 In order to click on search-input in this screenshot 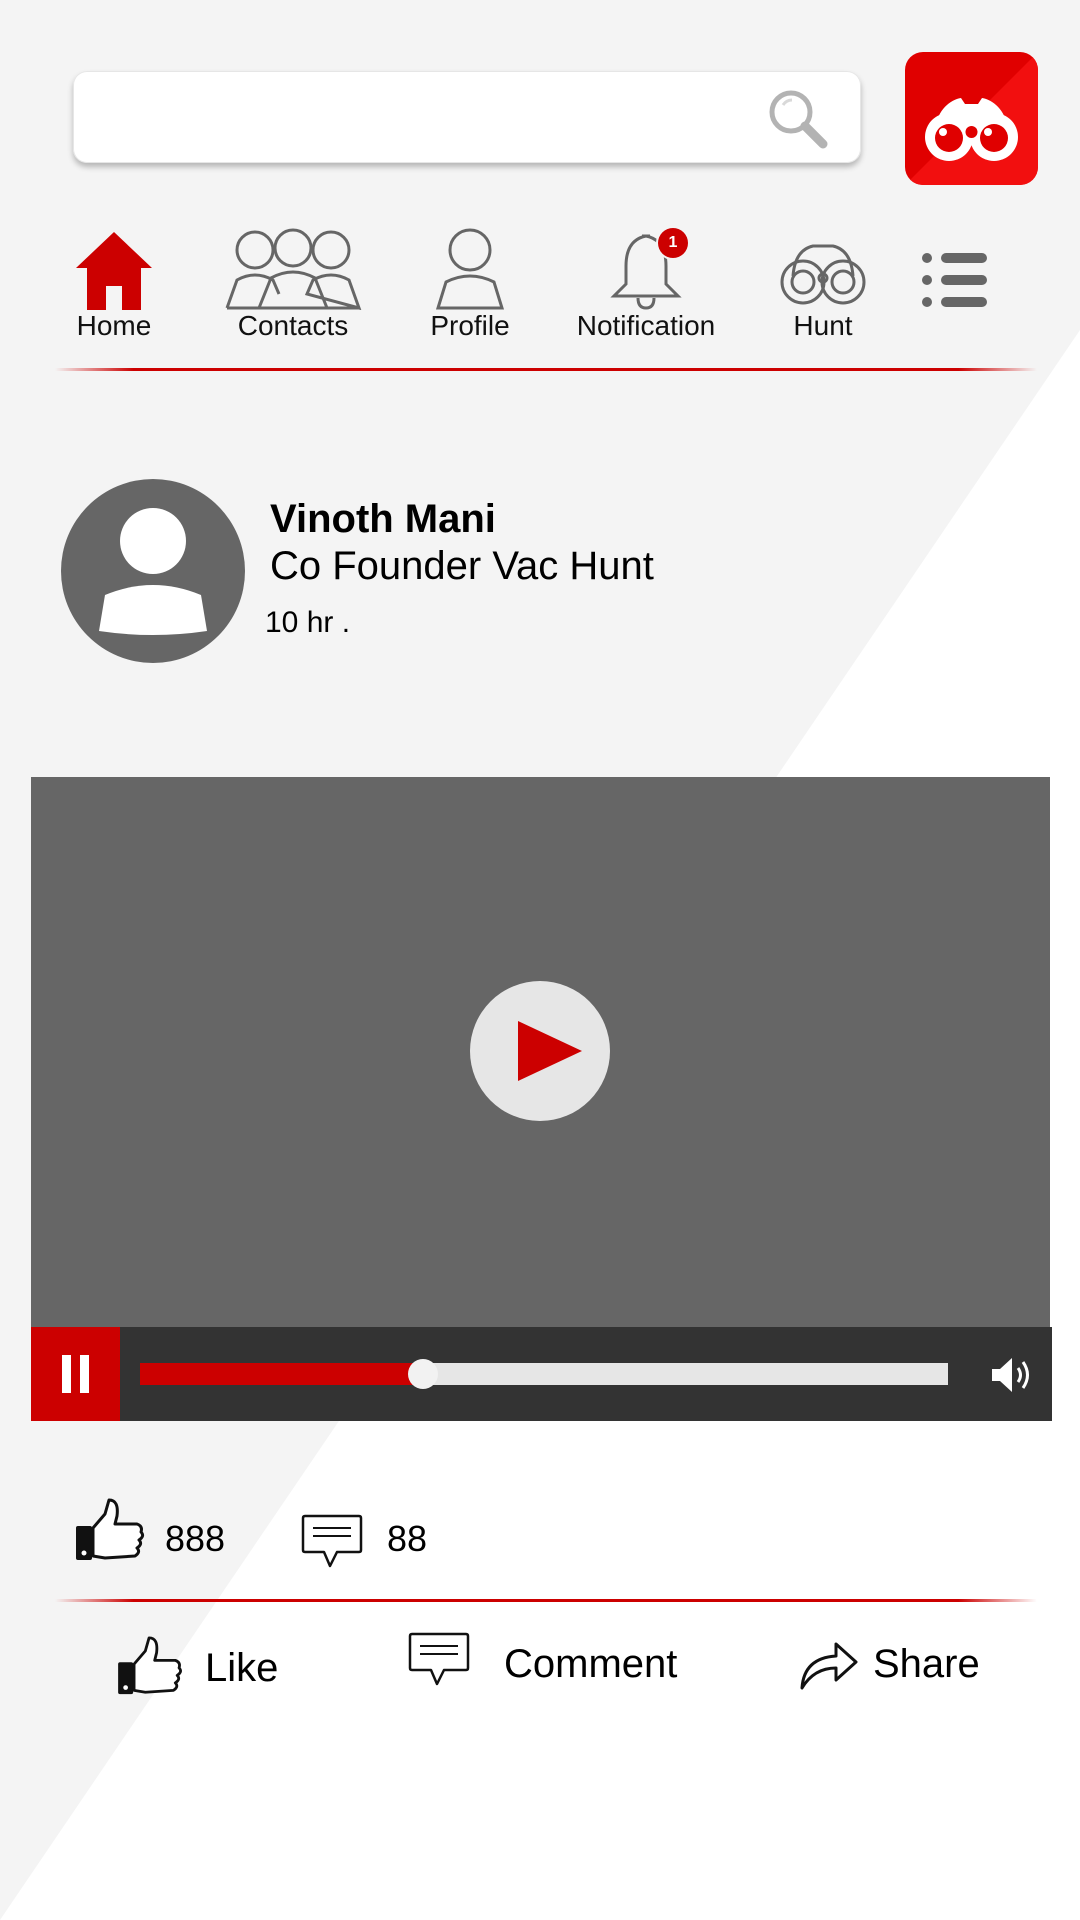, I will do `click(422, 118)`.